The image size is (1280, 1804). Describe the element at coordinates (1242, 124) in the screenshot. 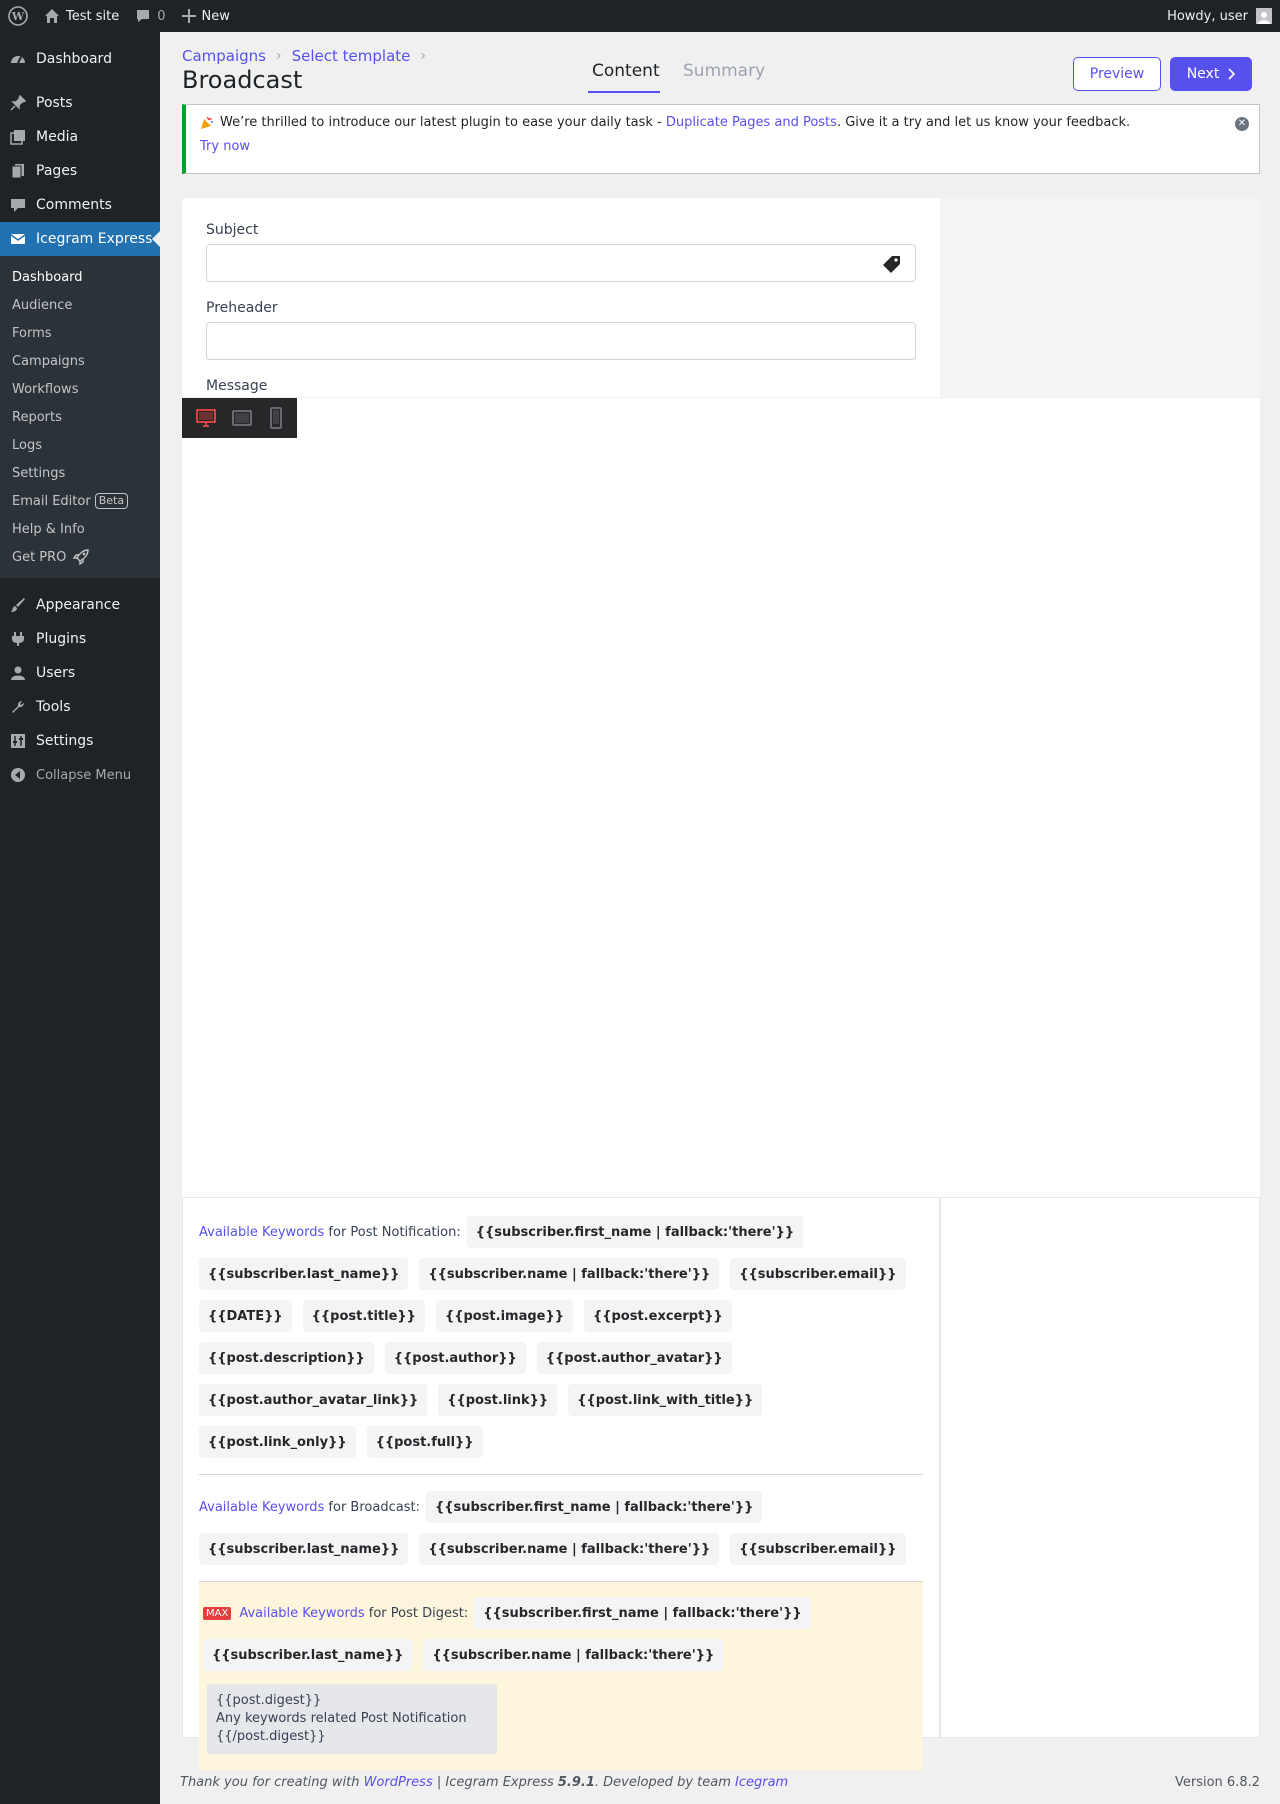

I see `close-icon: ✕` at that location.